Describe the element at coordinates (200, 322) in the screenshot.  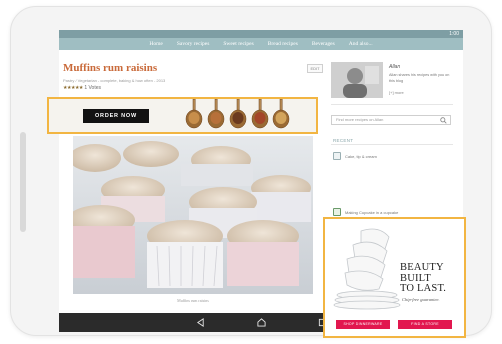
I see `back-icon` at that location.